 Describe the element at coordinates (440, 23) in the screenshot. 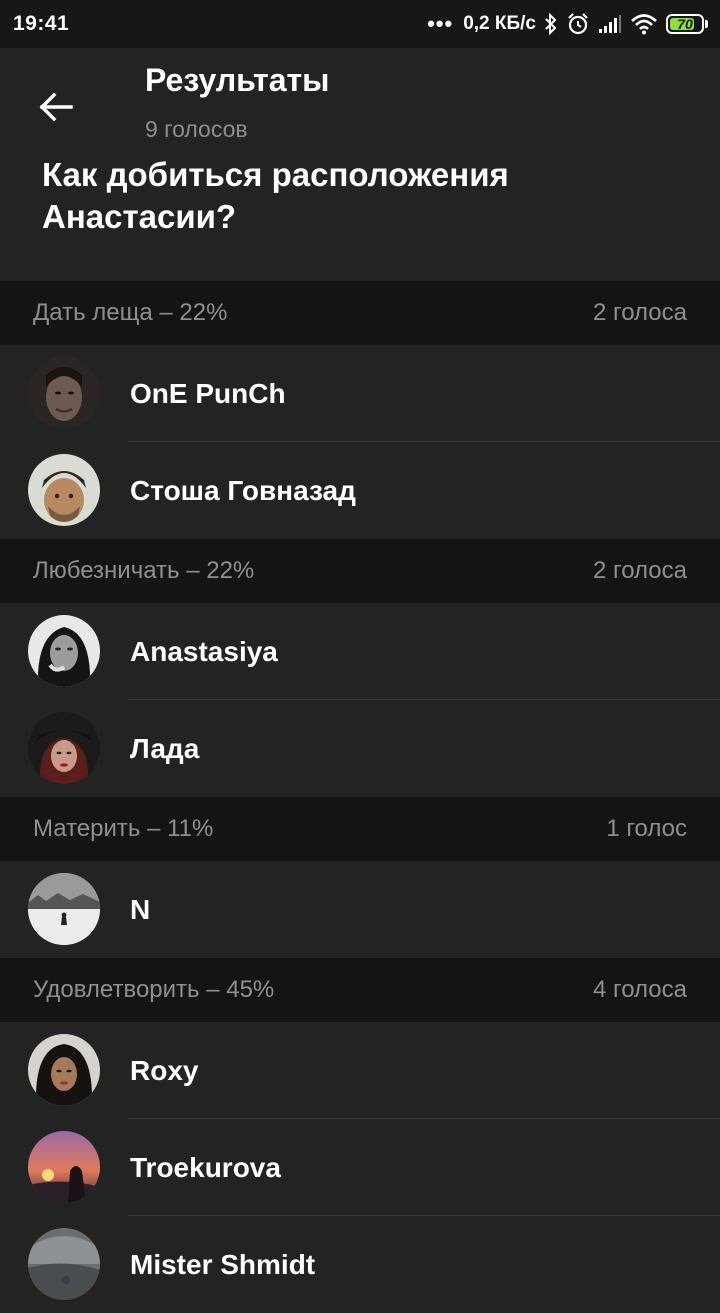

I see `notification-dots: •••` at that location.